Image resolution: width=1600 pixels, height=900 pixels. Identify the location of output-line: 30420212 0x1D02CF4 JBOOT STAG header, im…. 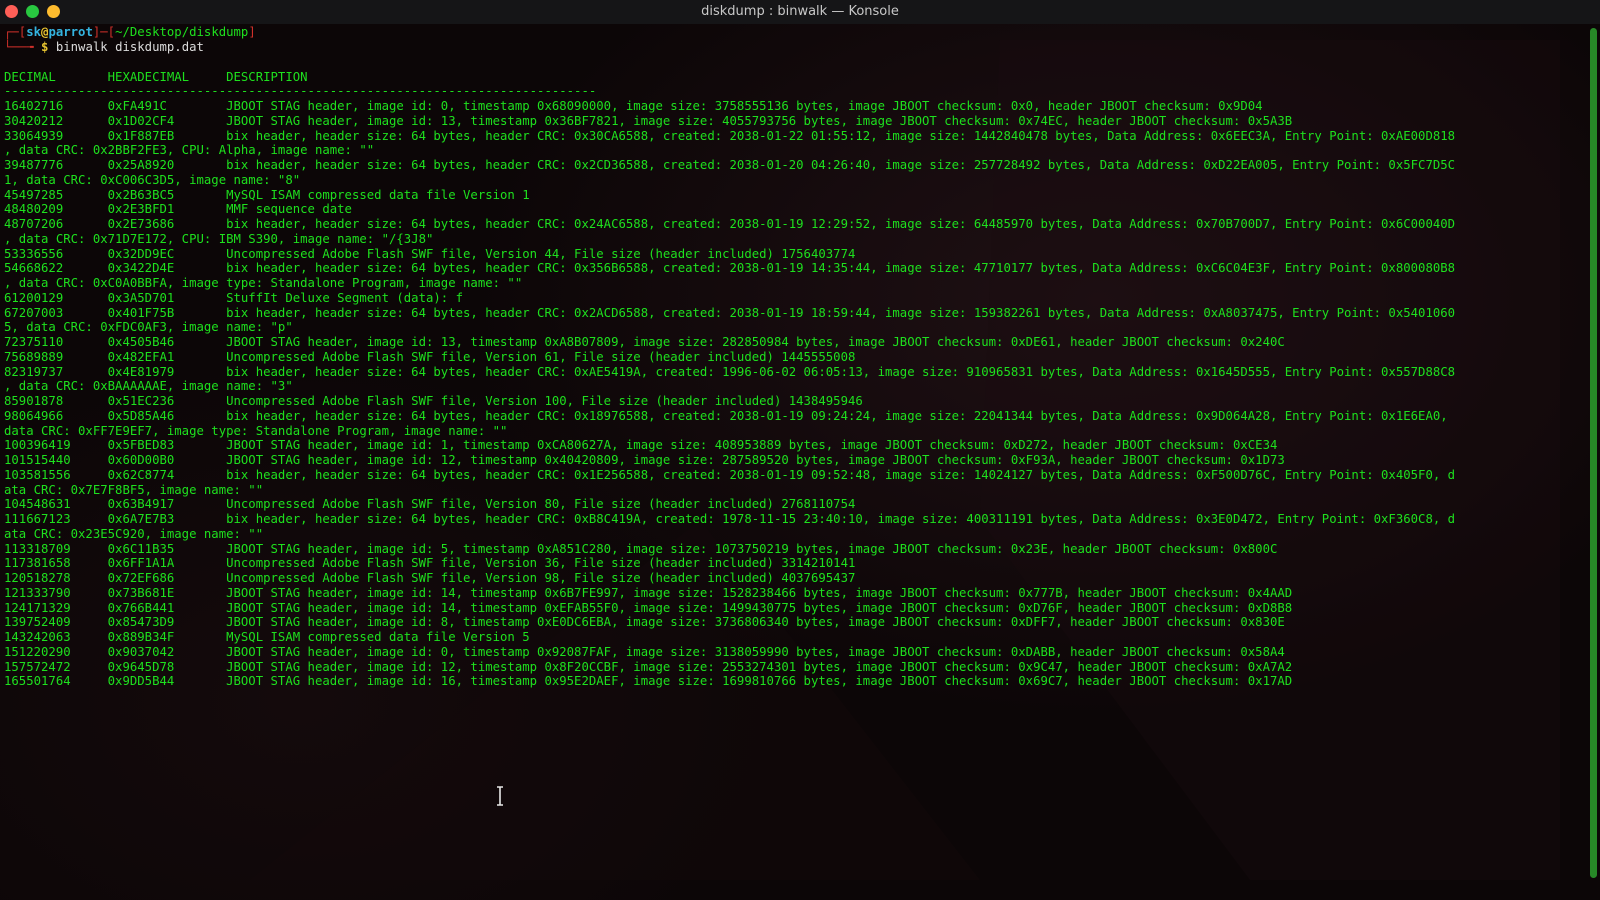
(648, 120).